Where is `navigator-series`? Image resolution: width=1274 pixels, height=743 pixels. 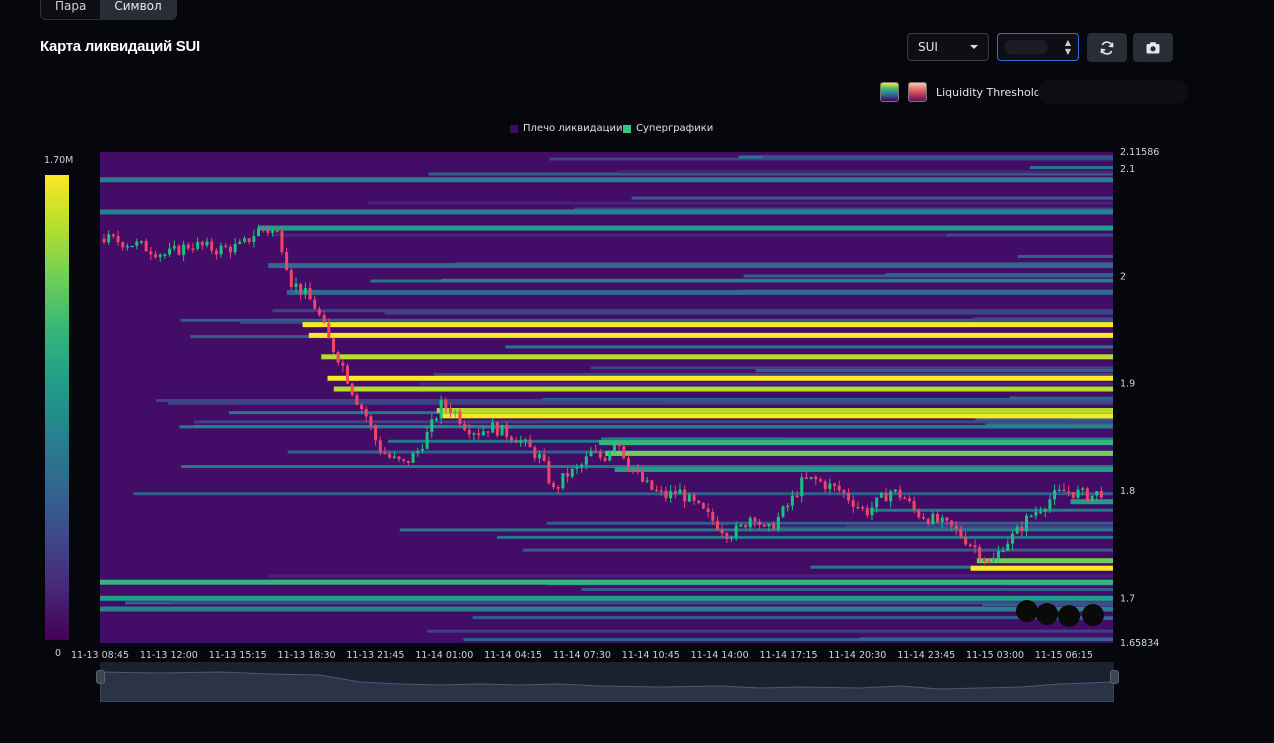
navigator-series is located at coordinates (607, 687).